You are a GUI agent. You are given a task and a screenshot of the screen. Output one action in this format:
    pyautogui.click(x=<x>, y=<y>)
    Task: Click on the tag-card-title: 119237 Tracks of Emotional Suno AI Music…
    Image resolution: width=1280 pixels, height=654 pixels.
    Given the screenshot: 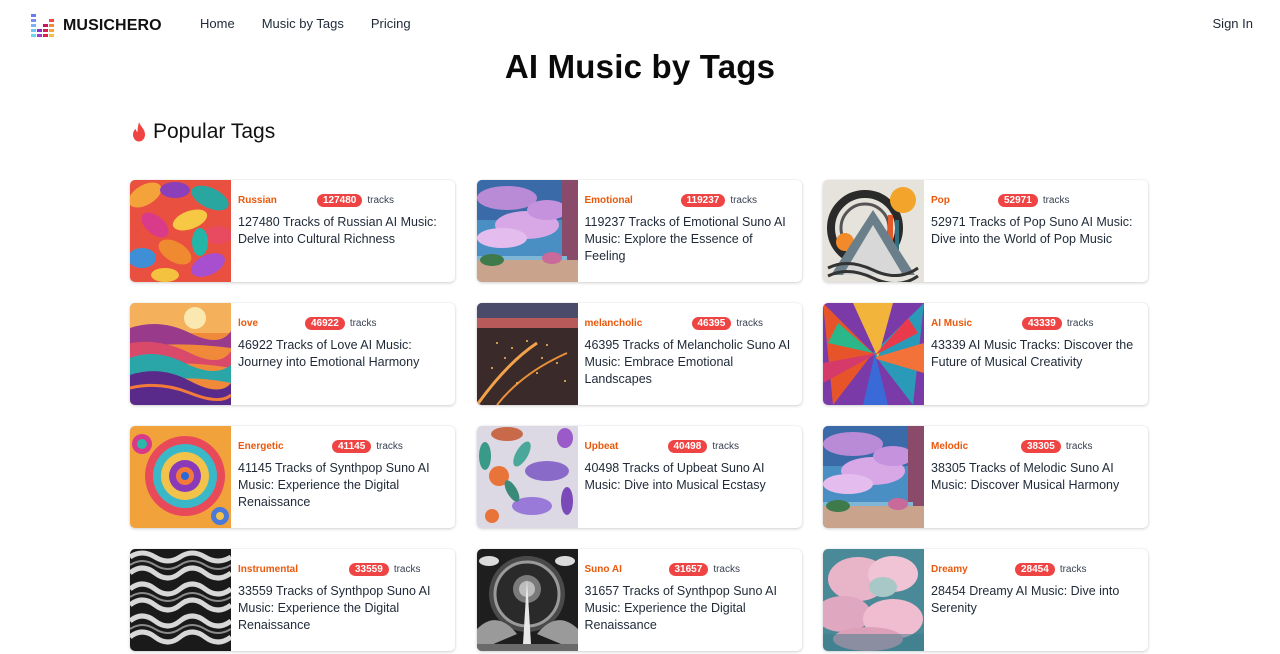 What is the action you would take?
    pyautogui.click(x=689, y=239)
    